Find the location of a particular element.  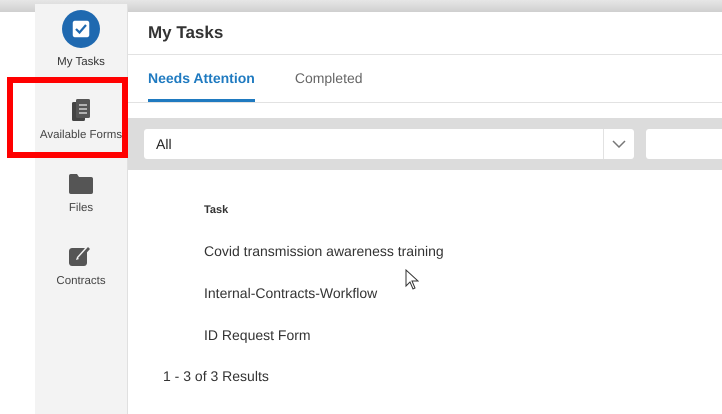

chevron-down-icon is located at coordinates (619, 144).